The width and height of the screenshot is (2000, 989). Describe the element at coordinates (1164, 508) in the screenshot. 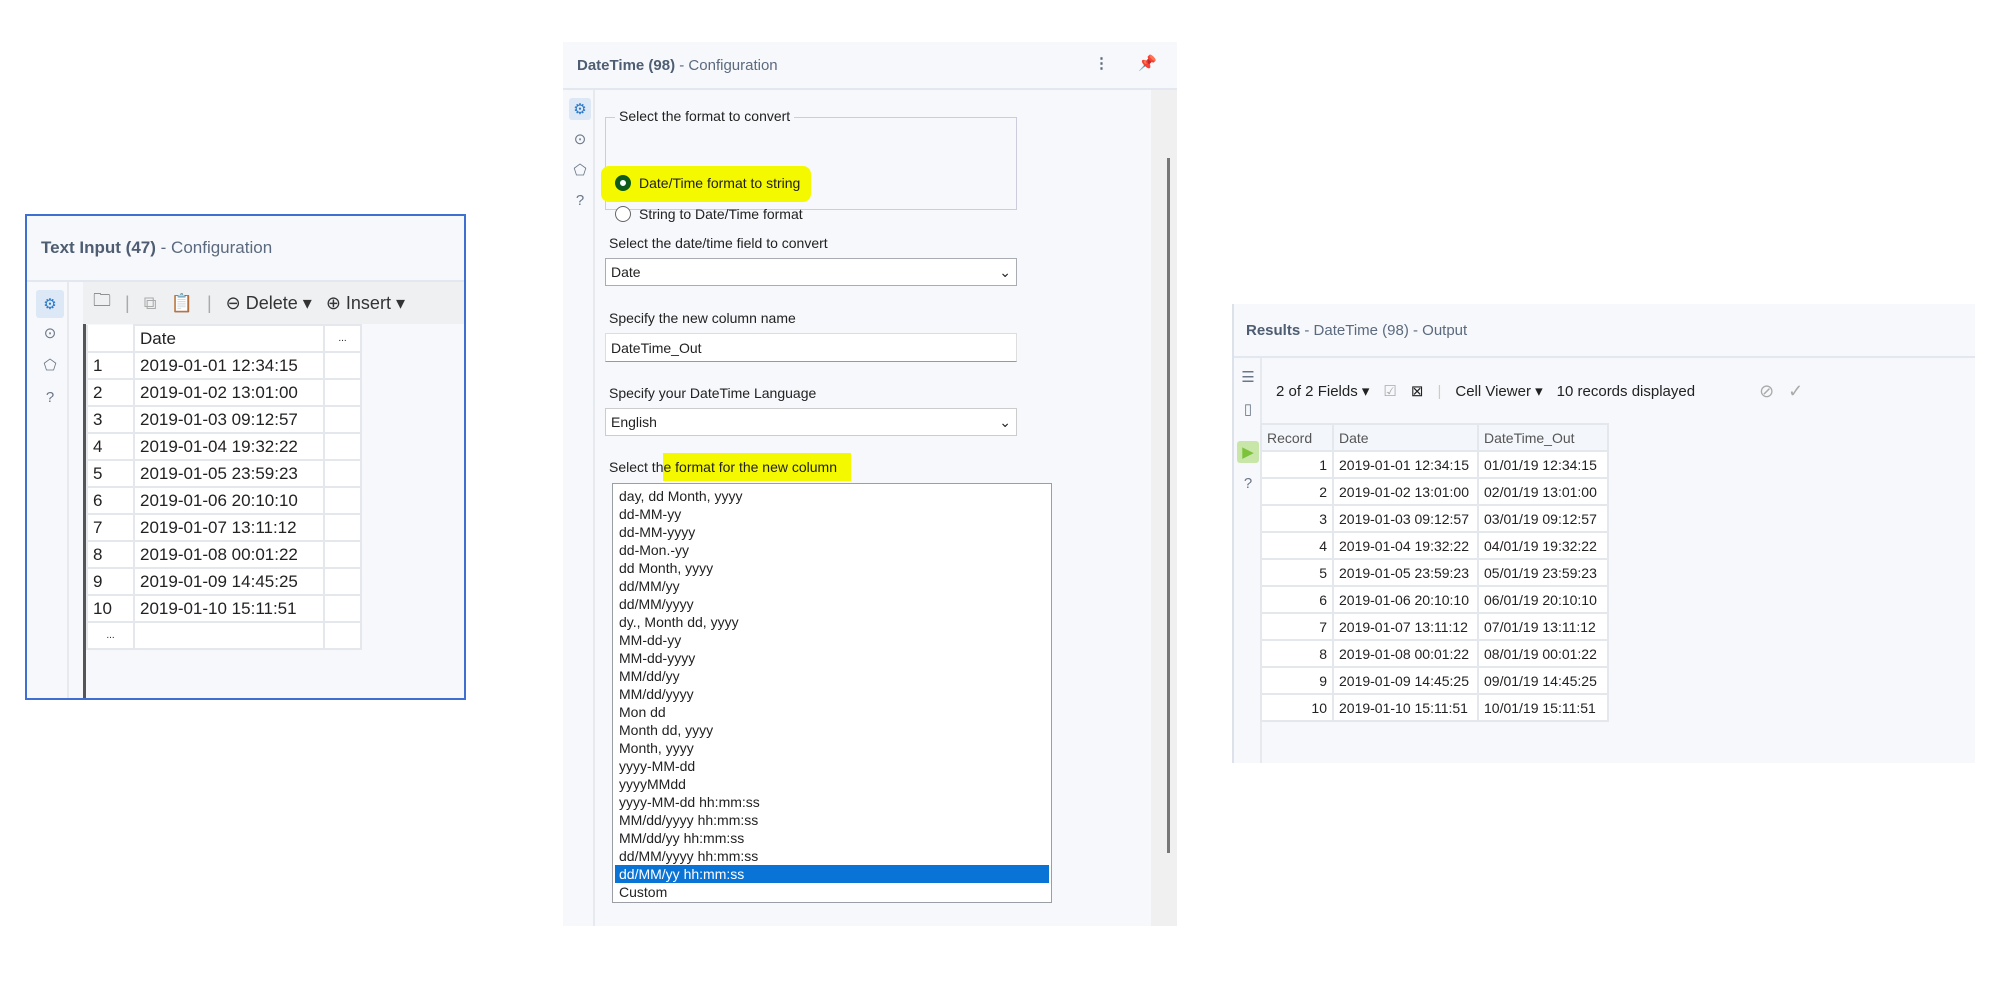

I see `scrollbar` at that location.